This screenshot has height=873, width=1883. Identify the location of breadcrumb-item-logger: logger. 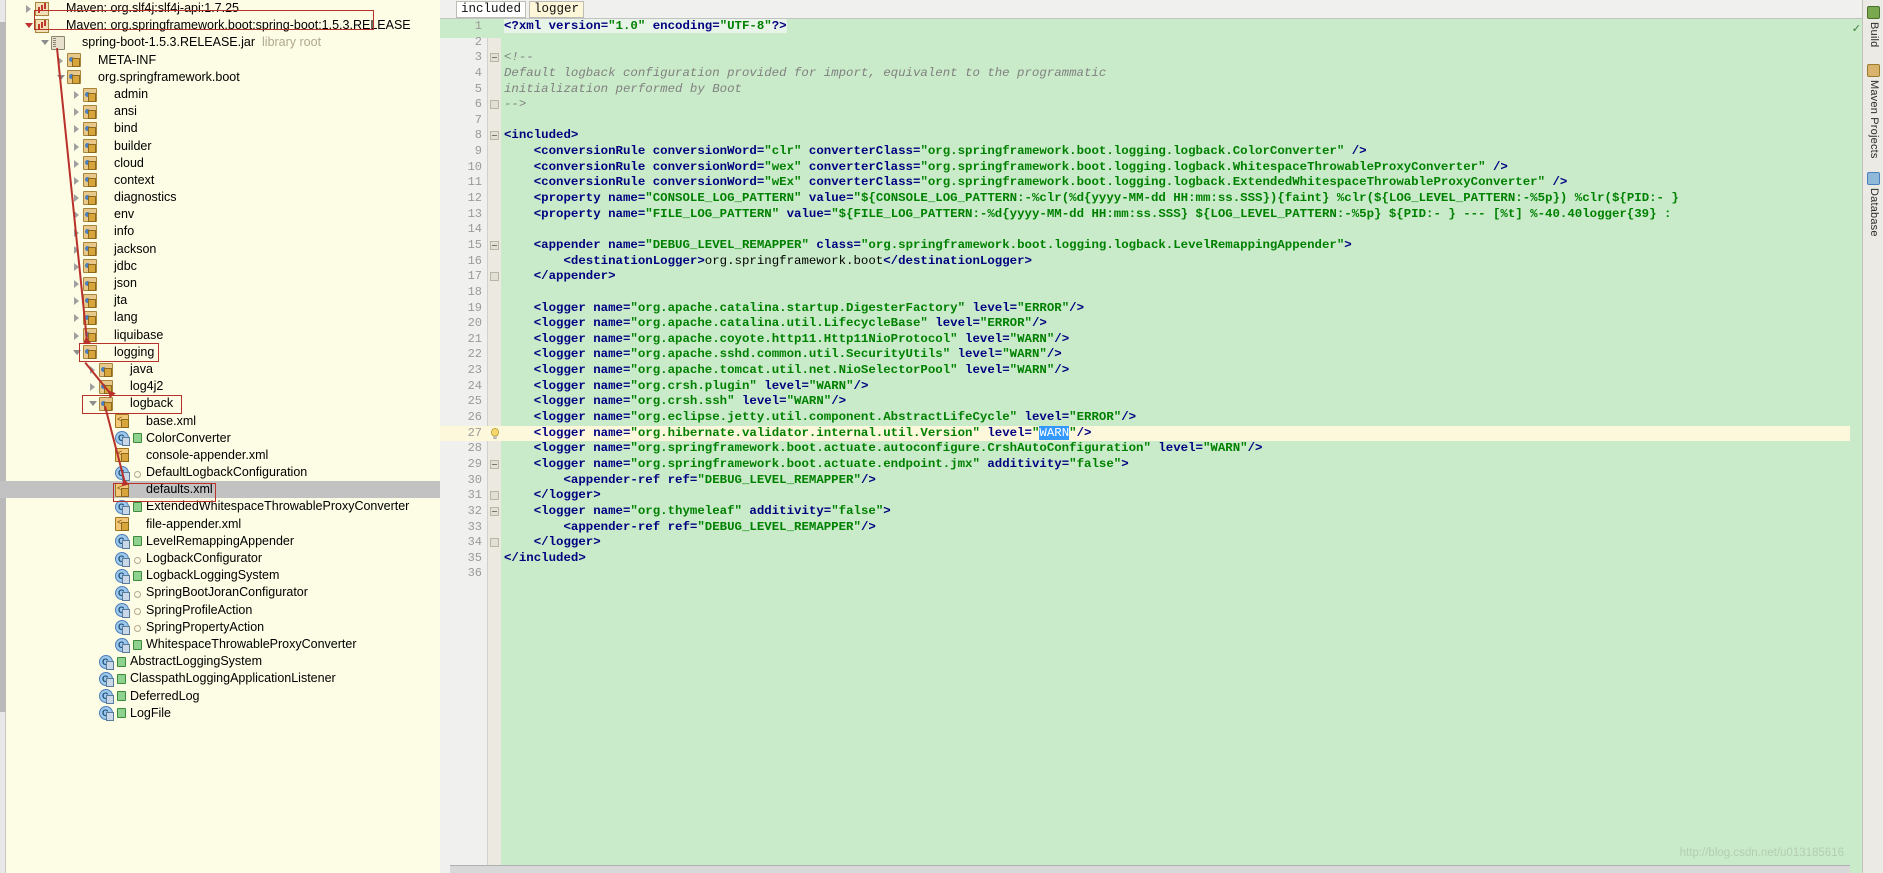
(557, 9).